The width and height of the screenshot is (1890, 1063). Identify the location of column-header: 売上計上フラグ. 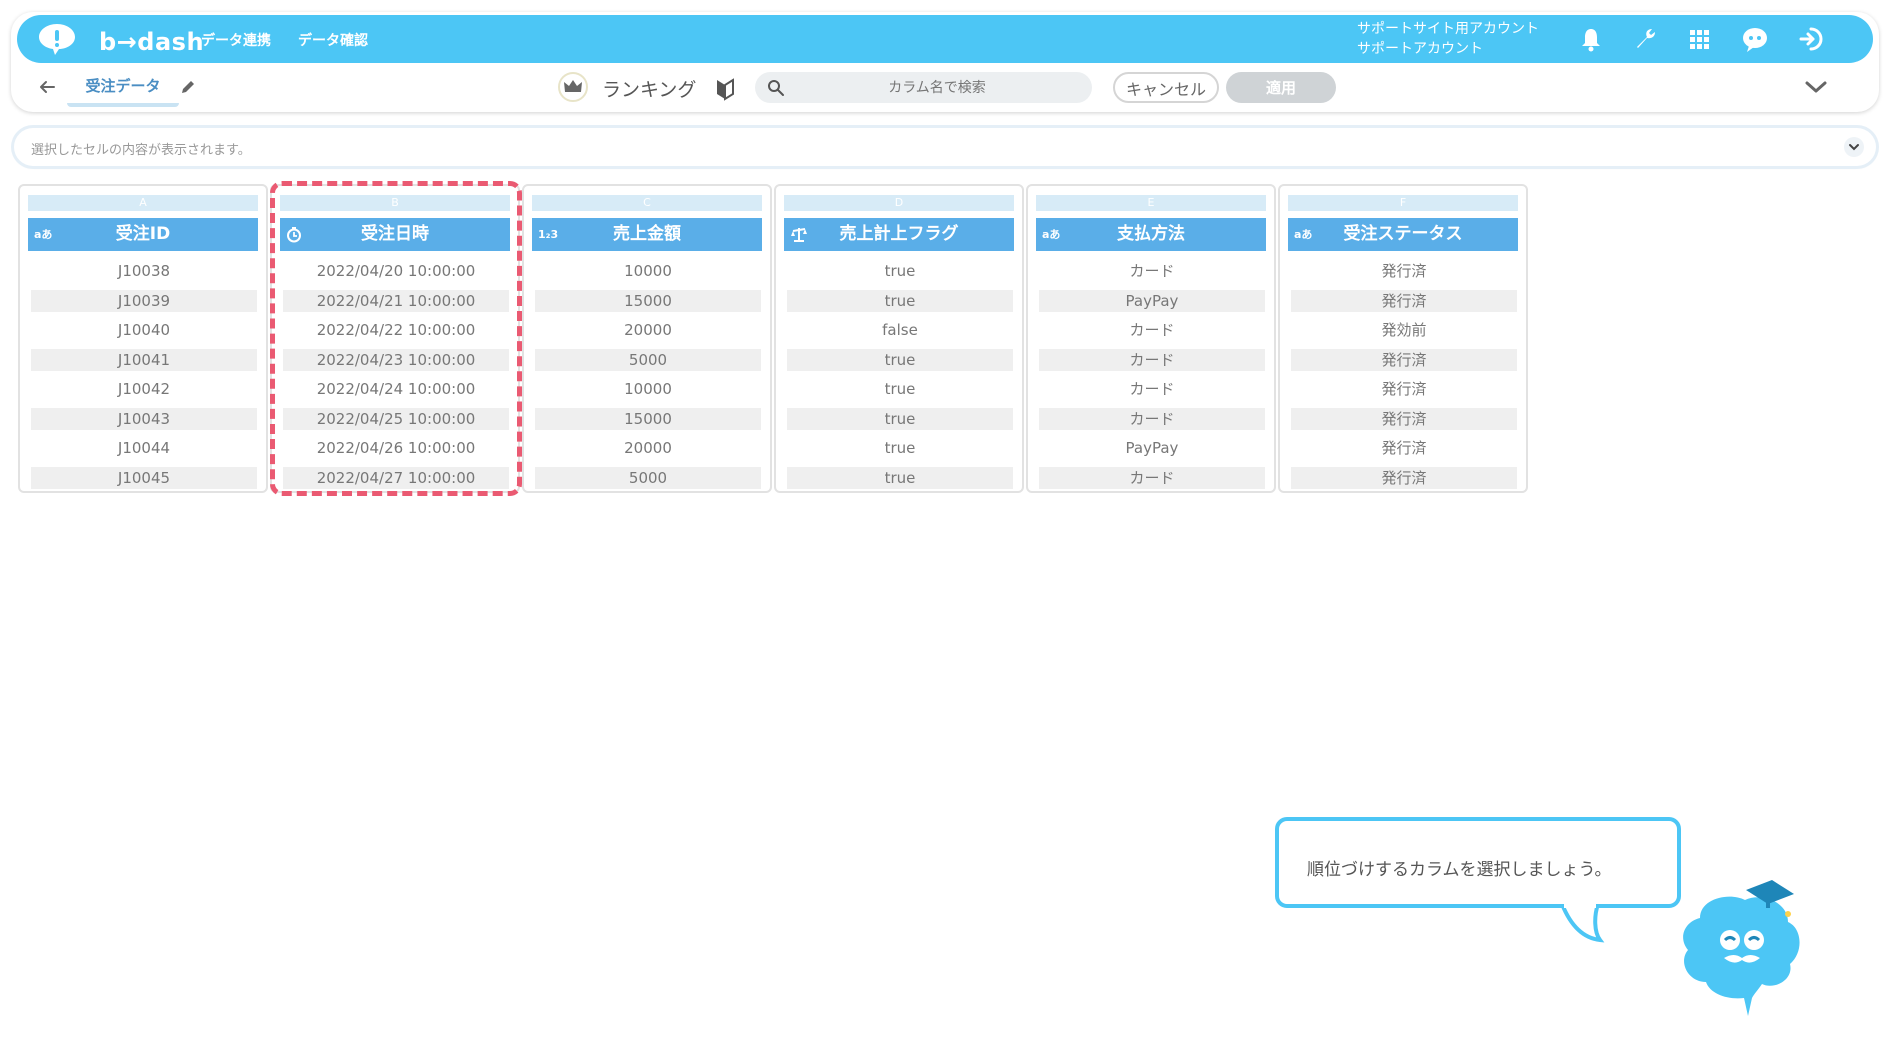
(899, 234).